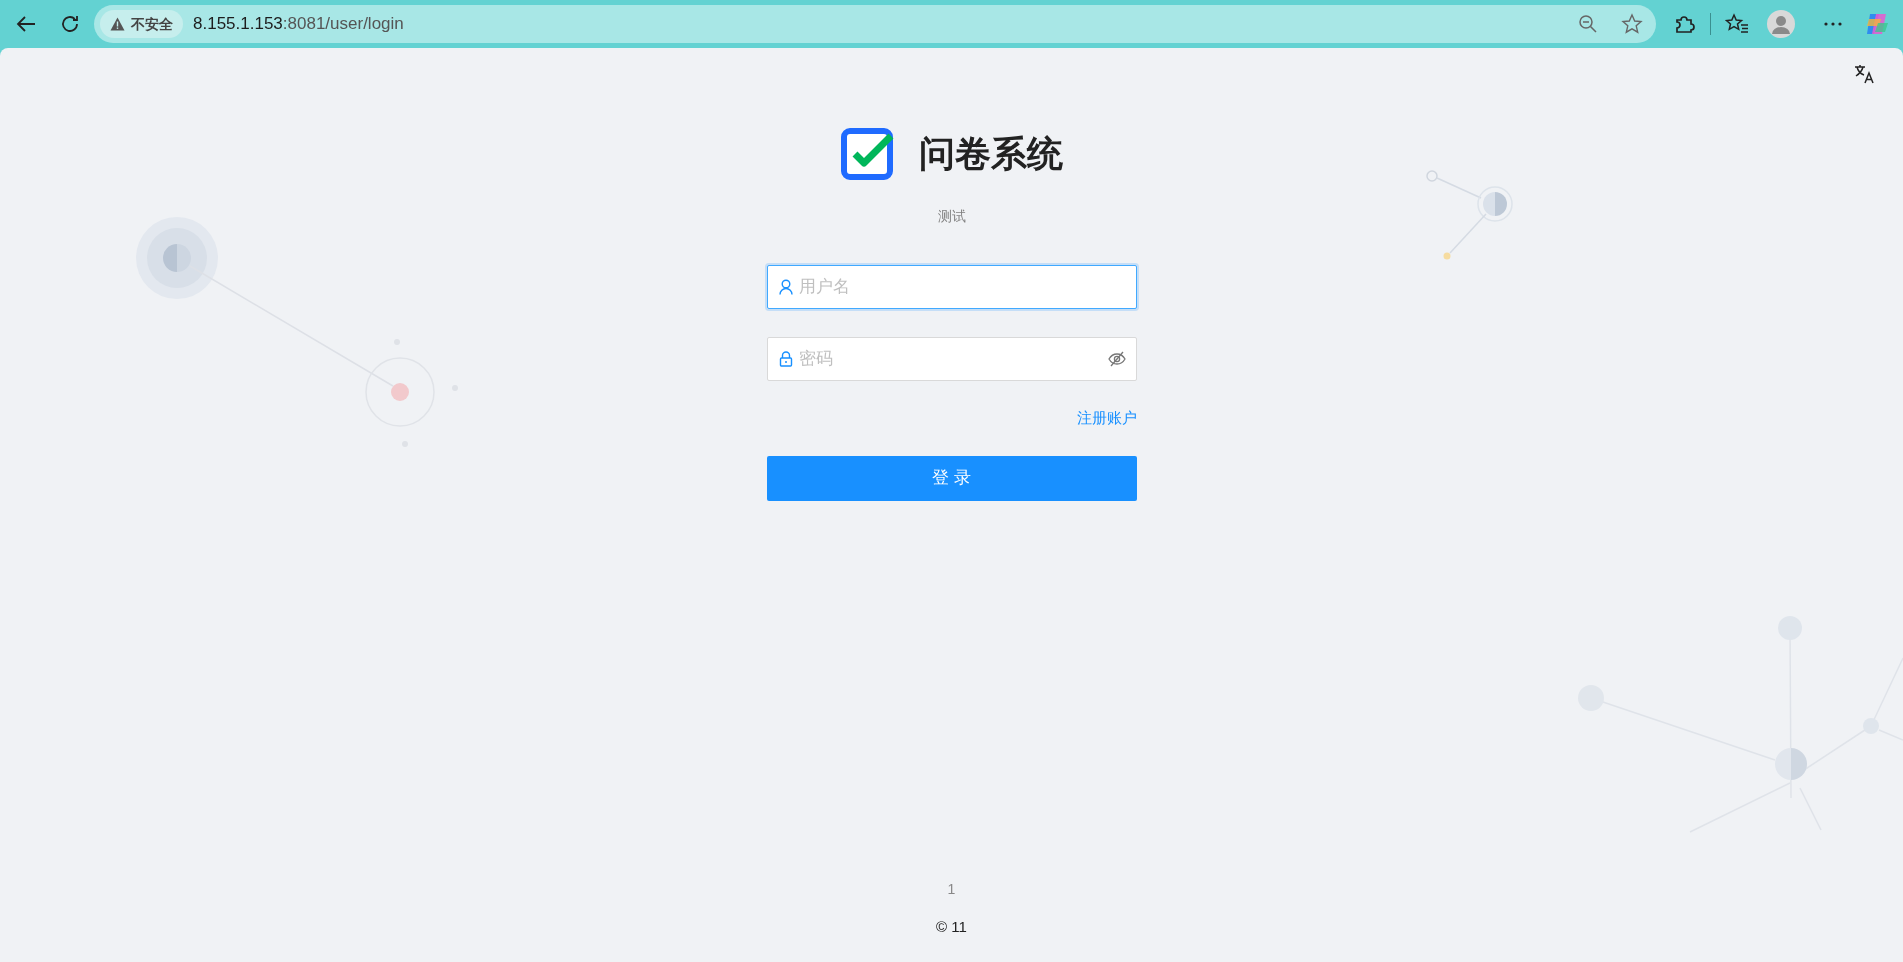 The image size is (1903, 962). I want to click on assistant-logo-icon, so click(1877, 24).